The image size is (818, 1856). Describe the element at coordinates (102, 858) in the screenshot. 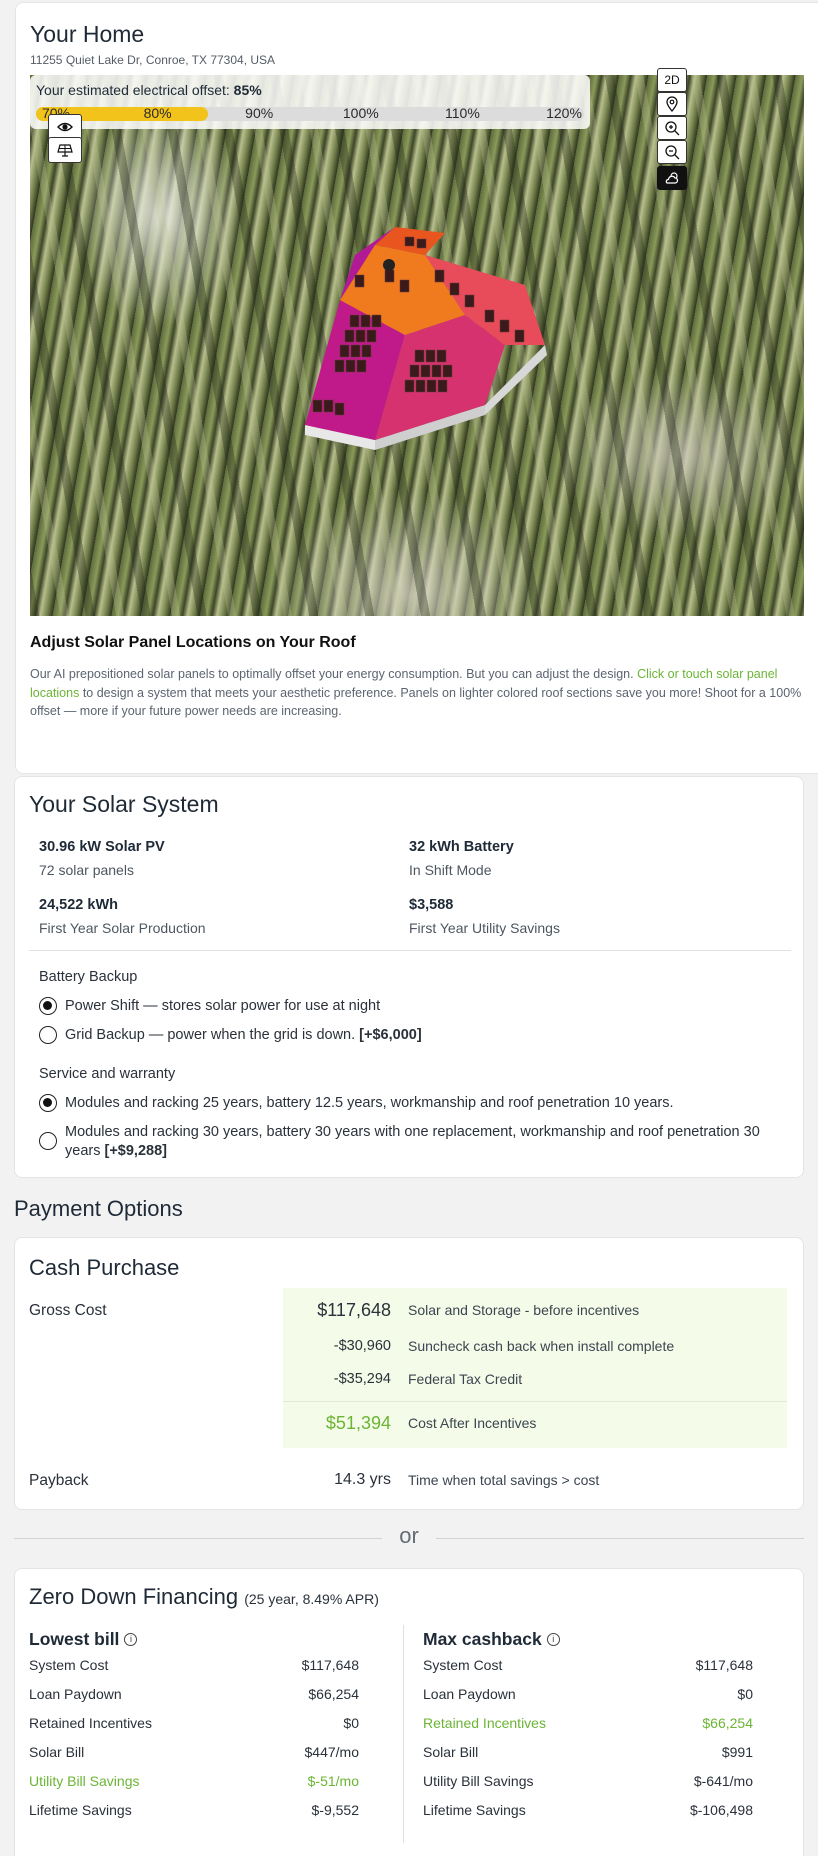

I see `stat-solar-pv: 30.96 kW Solar PV 72 solar panels` at that location.